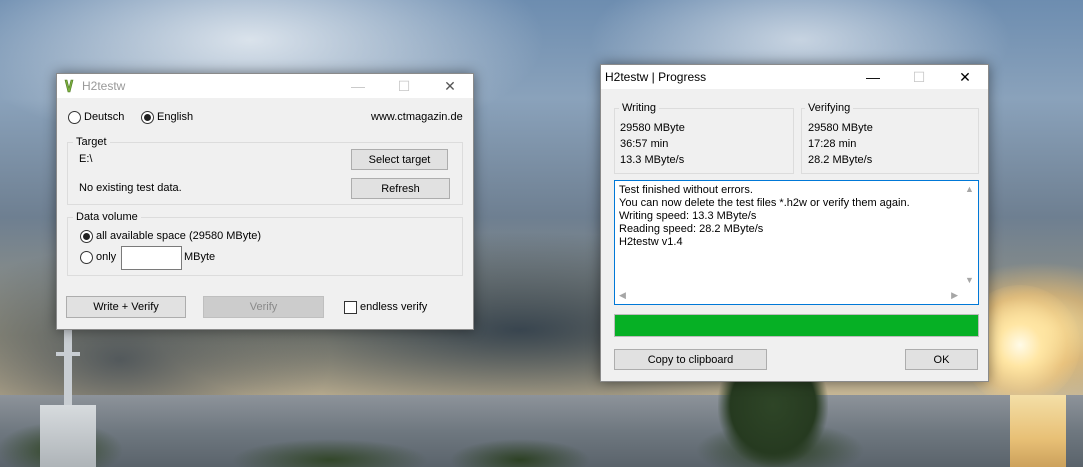 The height and width of the screenshot is (467, 1083). I want to click on wallpaper-cross-arm, so click(68, 354).